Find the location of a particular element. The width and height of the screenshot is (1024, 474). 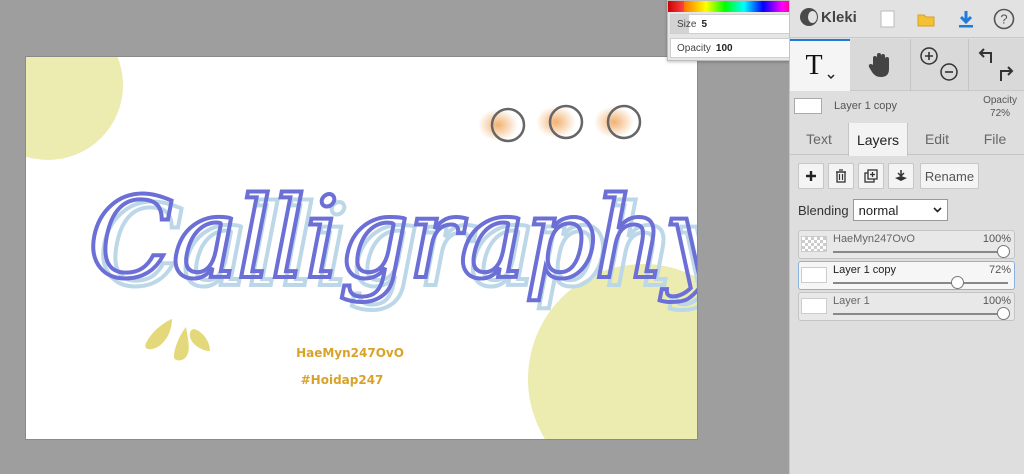

tab-layers: Layers is located at coordinates (878, 139).